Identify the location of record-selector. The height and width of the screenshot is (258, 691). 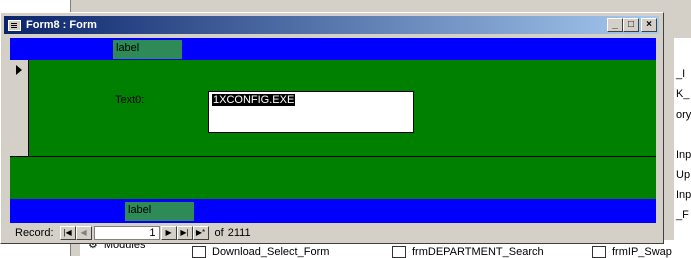
(19, 108).